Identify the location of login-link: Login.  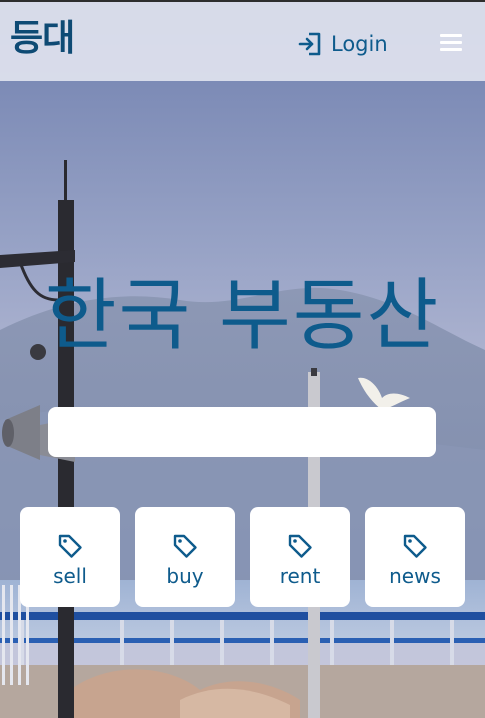
(342, 44).